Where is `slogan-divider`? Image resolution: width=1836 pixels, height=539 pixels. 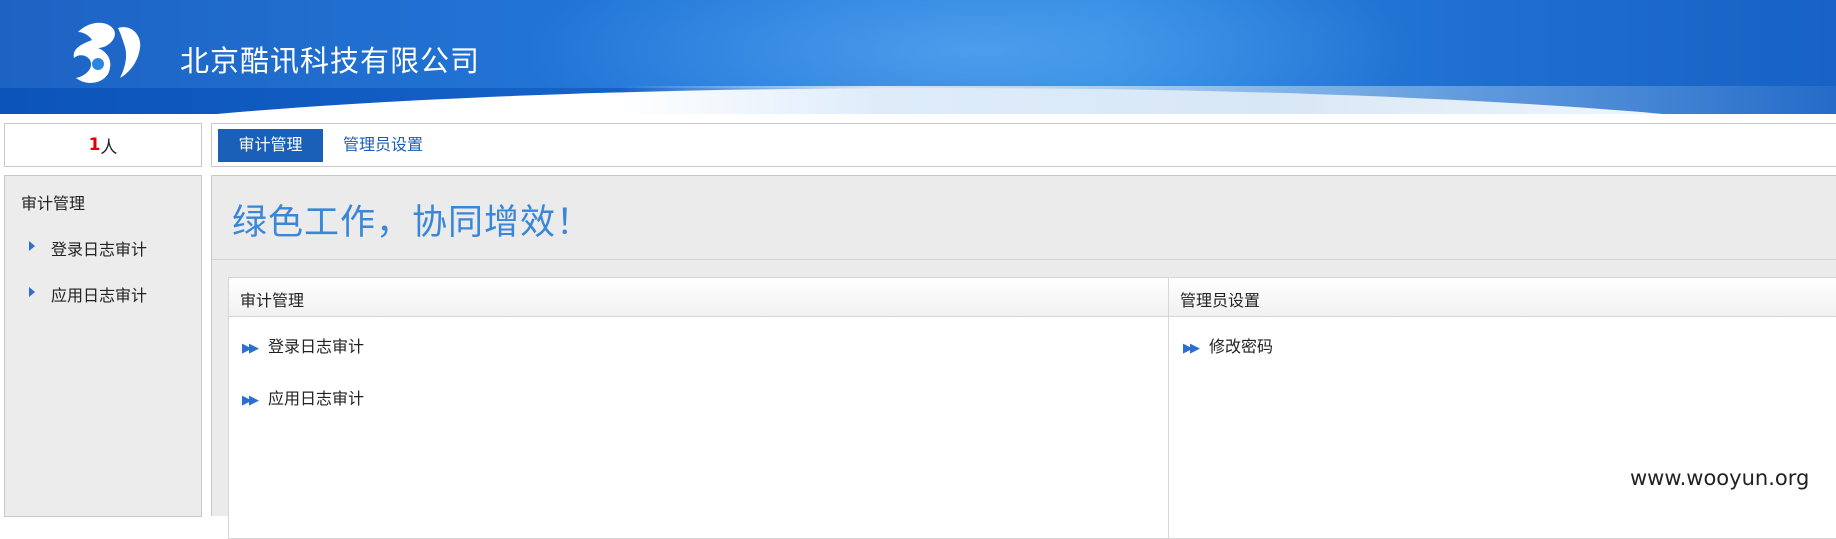 slogan-divider is located at coordinates (1024, 259).